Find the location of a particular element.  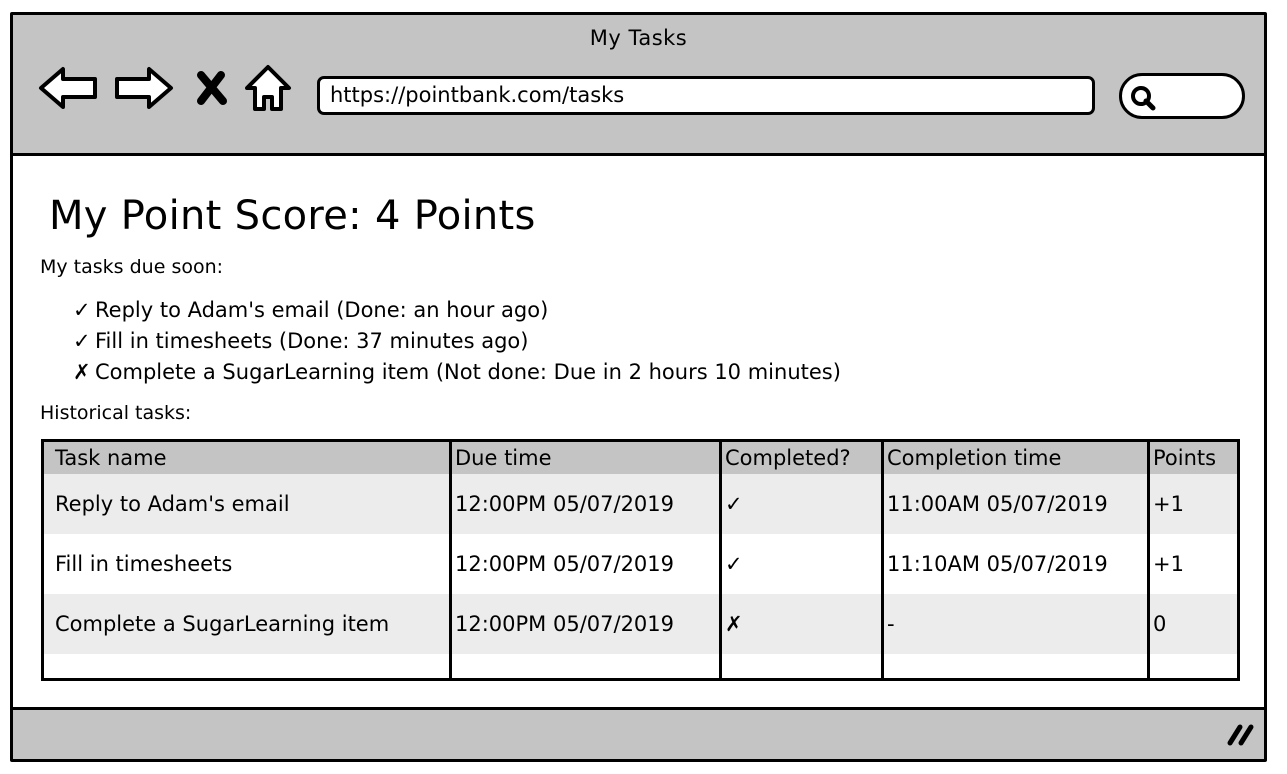

points-cell: 0 is located at coordinates (1160, 624).